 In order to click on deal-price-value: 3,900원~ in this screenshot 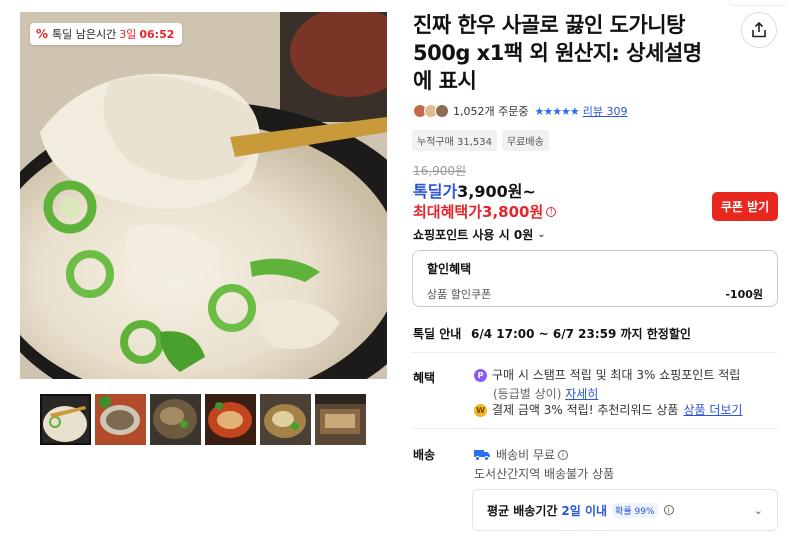, I will do `click(496, 191)`.